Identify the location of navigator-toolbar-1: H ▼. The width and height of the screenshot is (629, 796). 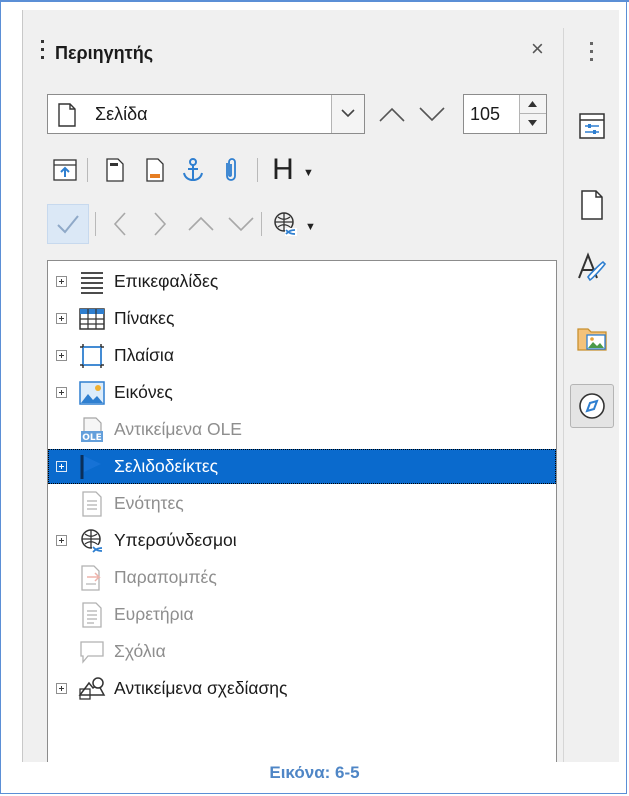
(297, 170).